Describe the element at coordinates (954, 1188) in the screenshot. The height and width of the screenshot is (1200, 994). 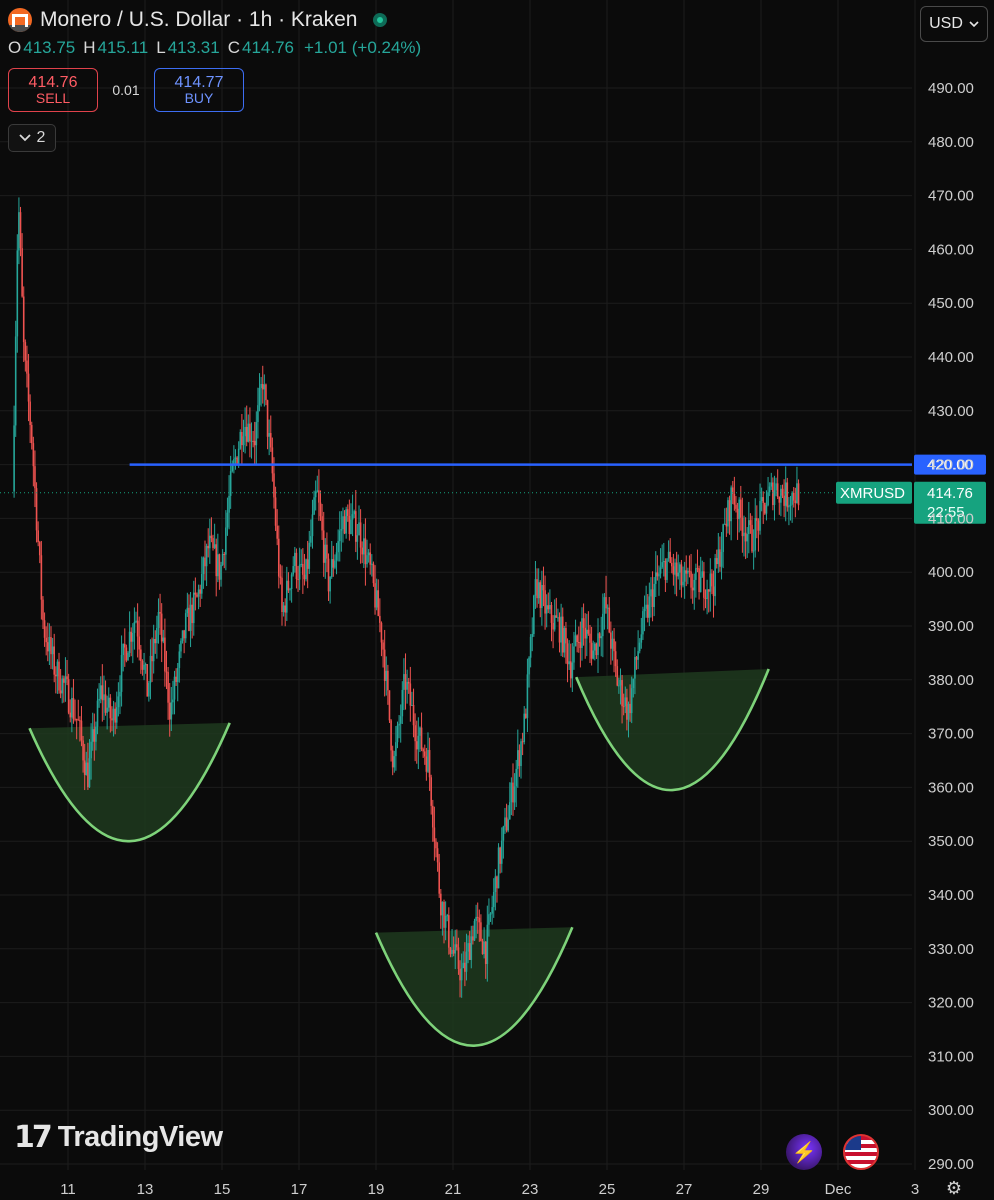
I see `settings-icon: ⚙` at that location.